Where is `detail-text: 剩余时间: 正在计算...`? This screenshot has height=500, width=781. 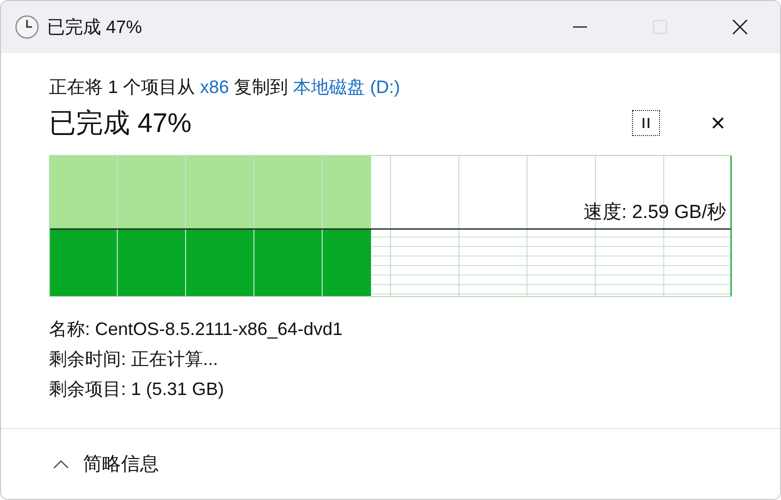
detail-text: 剩余时间: 正在计算... is located at coordinates (134, 359).